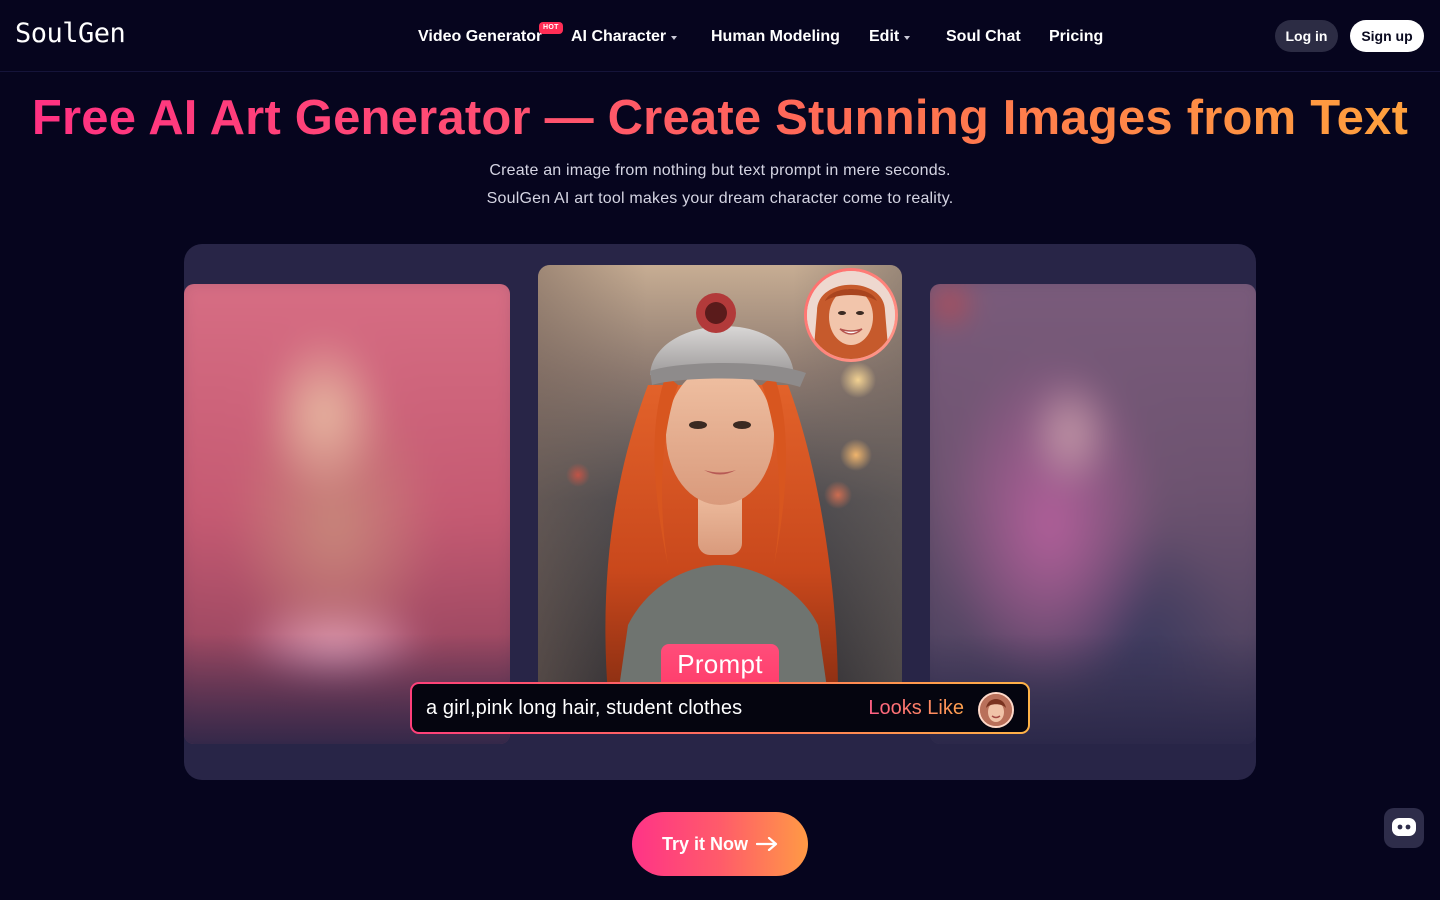 The height and width of the screenshot is (900, 1440). Describe the element at coordinates (720, 664) in the screenshot. I see `prompt-label: Prompt` at that location.